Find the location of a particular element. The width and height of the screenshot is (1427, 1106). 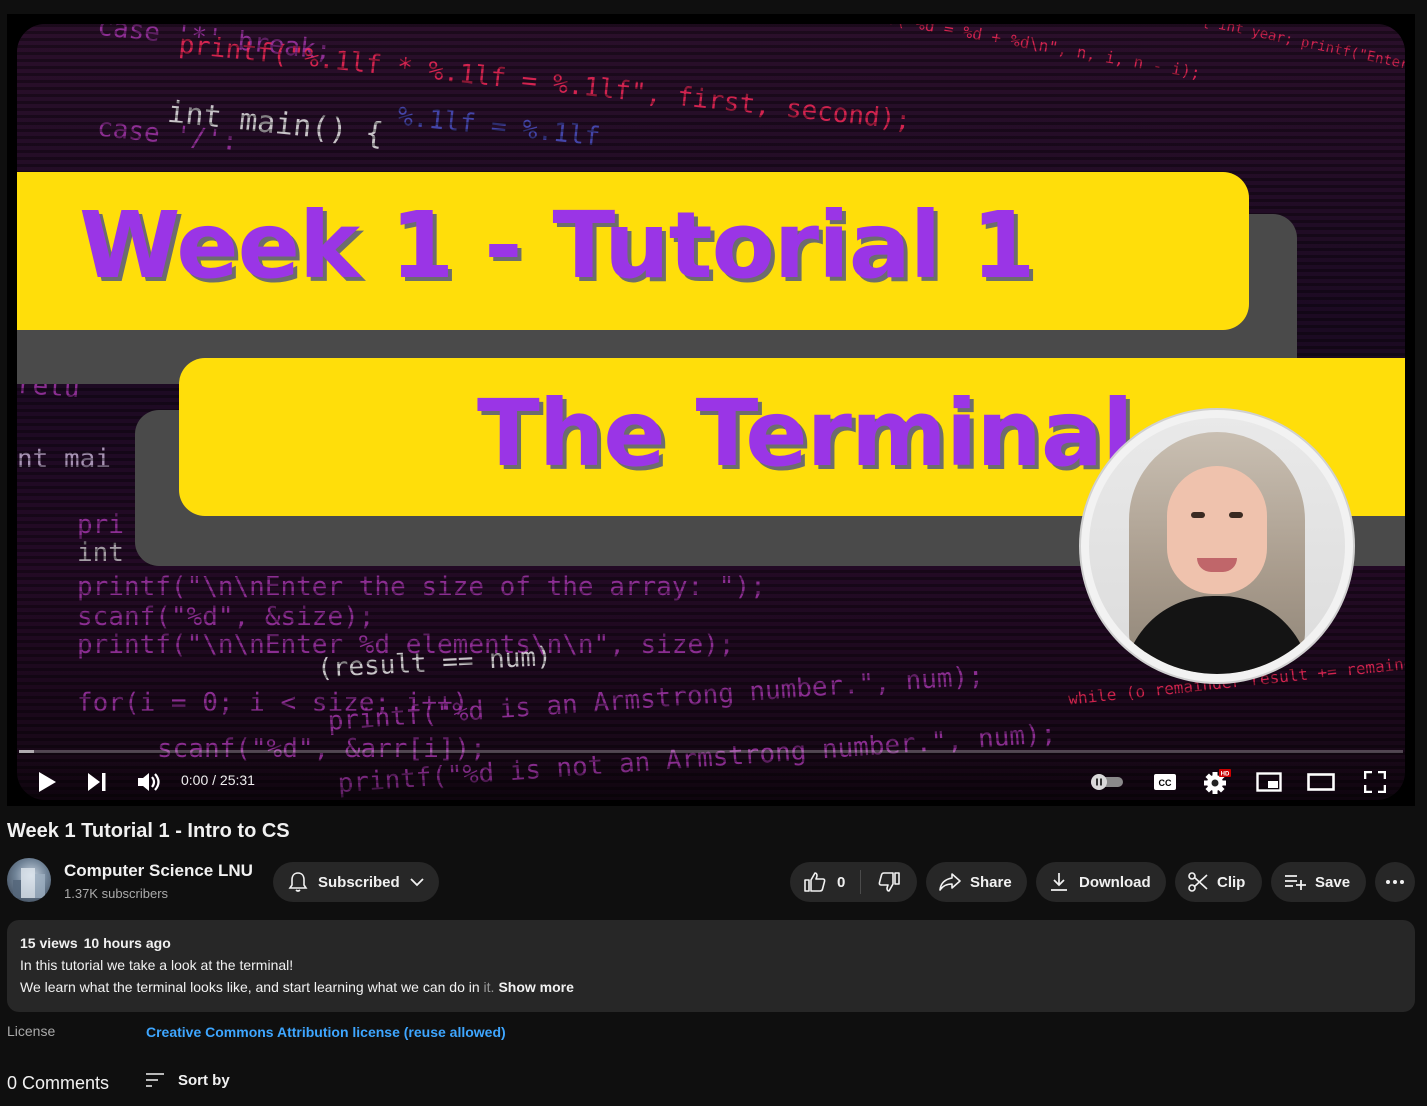

sort-icon is located at coordinates (155, 1080).